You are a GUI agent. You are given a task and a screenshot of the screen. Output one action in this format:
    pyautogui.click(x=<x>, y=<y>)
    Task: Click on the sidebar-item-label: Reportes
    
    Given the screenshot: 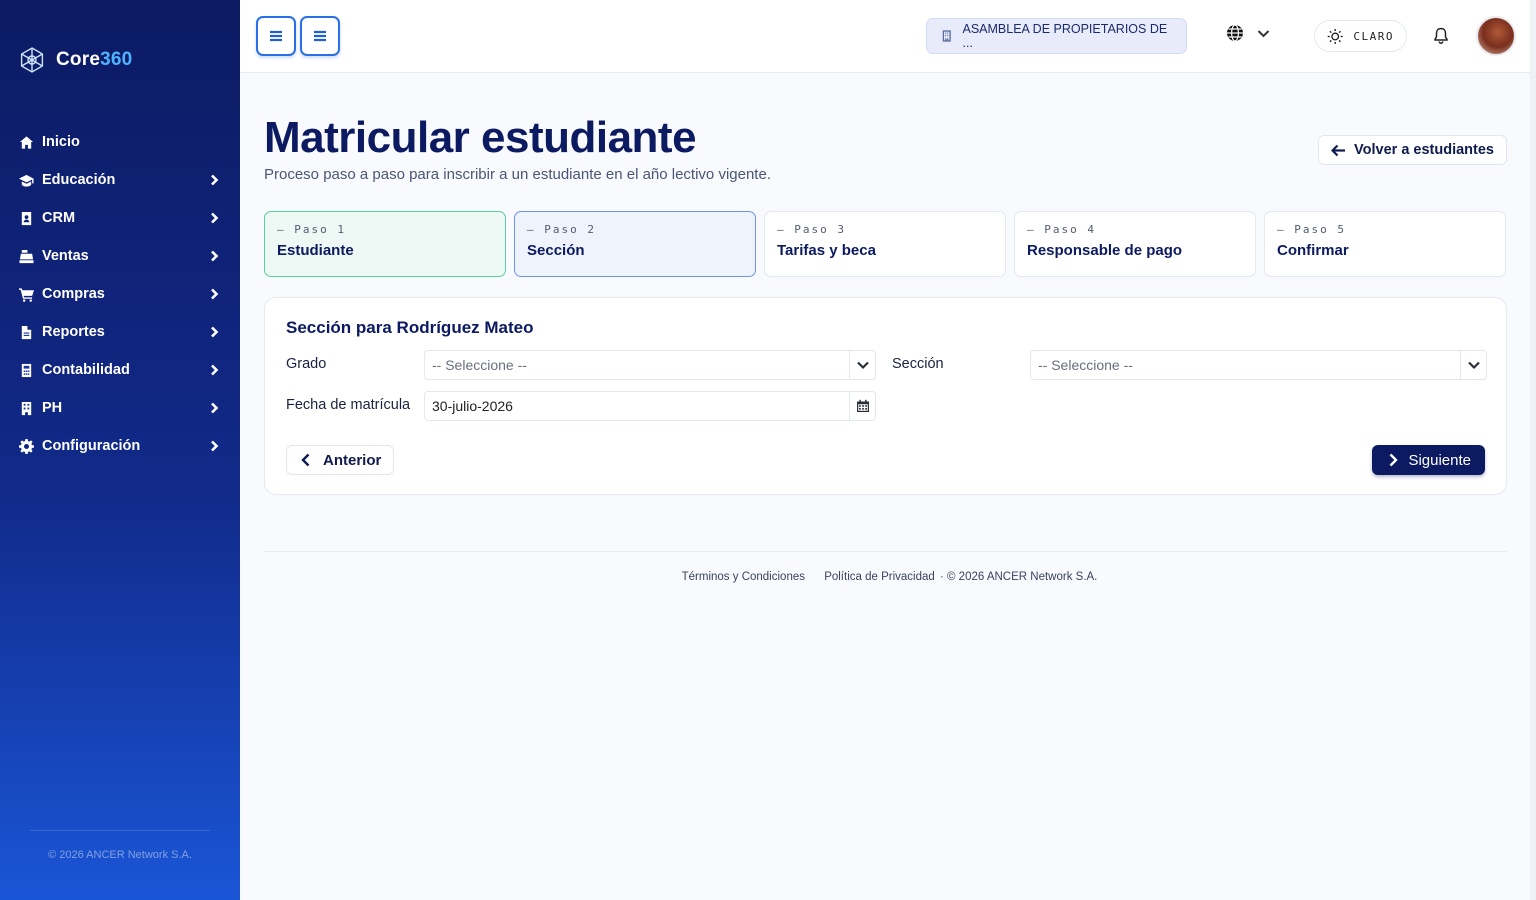 What is the action you would take?
    pyautogui.click(x=73, y=332)
    